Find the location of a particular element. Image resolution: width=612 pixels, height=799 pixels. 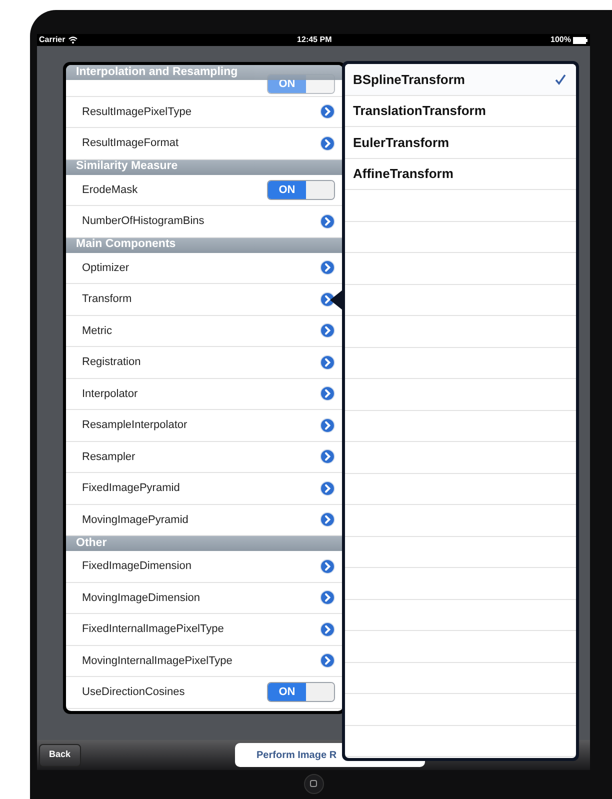

setting-label: Optimizer is located at coordinates (106, 268).